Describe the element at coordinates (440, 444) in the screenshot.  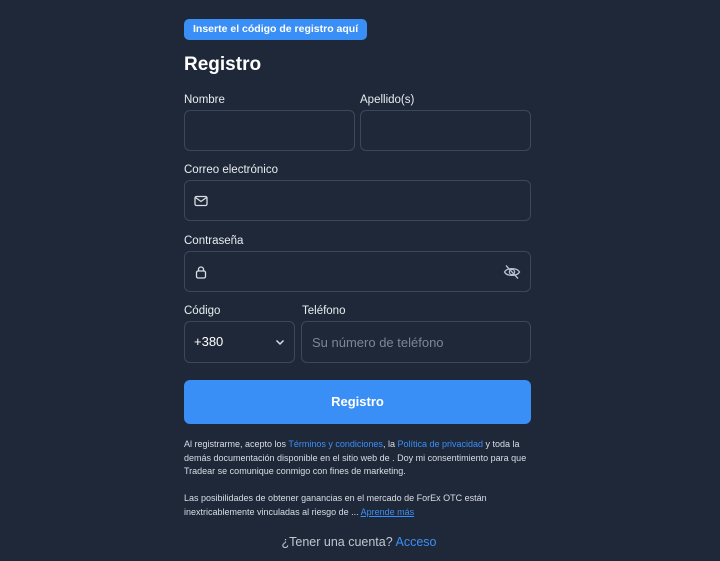
I see `privacy-link: Política de privacidad` at that location.